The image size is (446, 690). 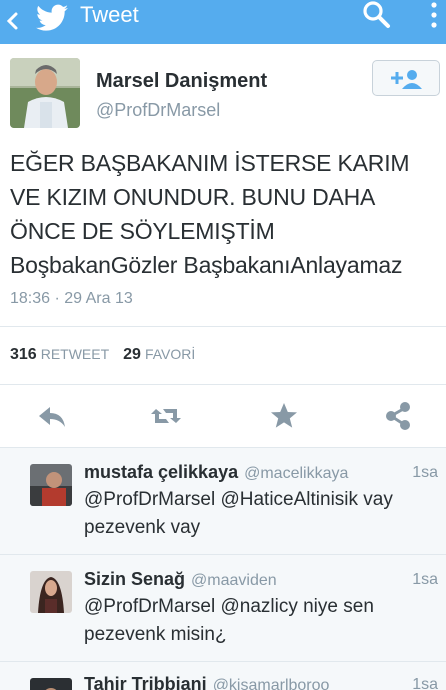 What do you see at coordinates (234, 580) in the screenshot?
I see `reply-author-handle: @maaviden` at bounding box center [234, 580].